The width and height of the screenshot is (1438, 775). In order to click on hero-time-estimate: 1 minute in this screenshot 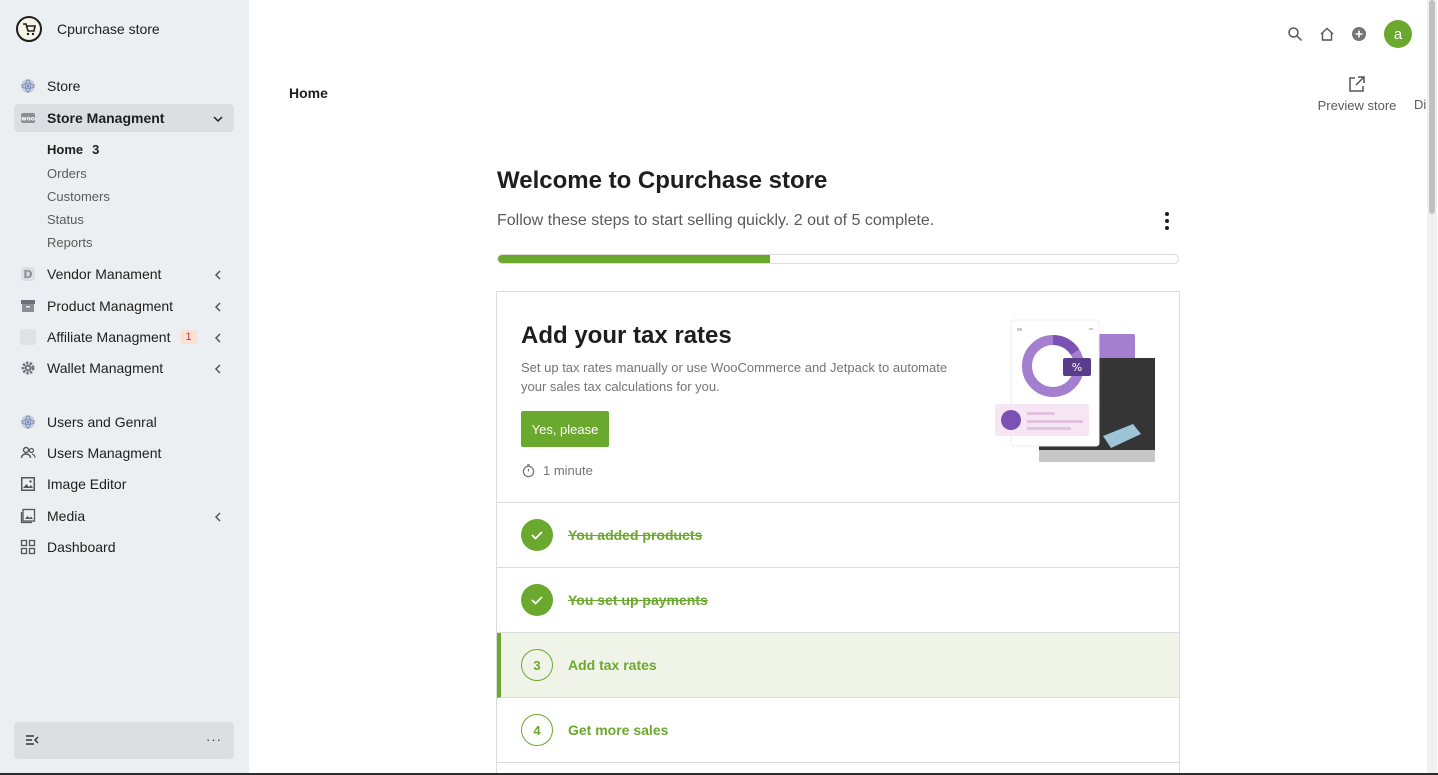, I will do `click(557, 470)`.